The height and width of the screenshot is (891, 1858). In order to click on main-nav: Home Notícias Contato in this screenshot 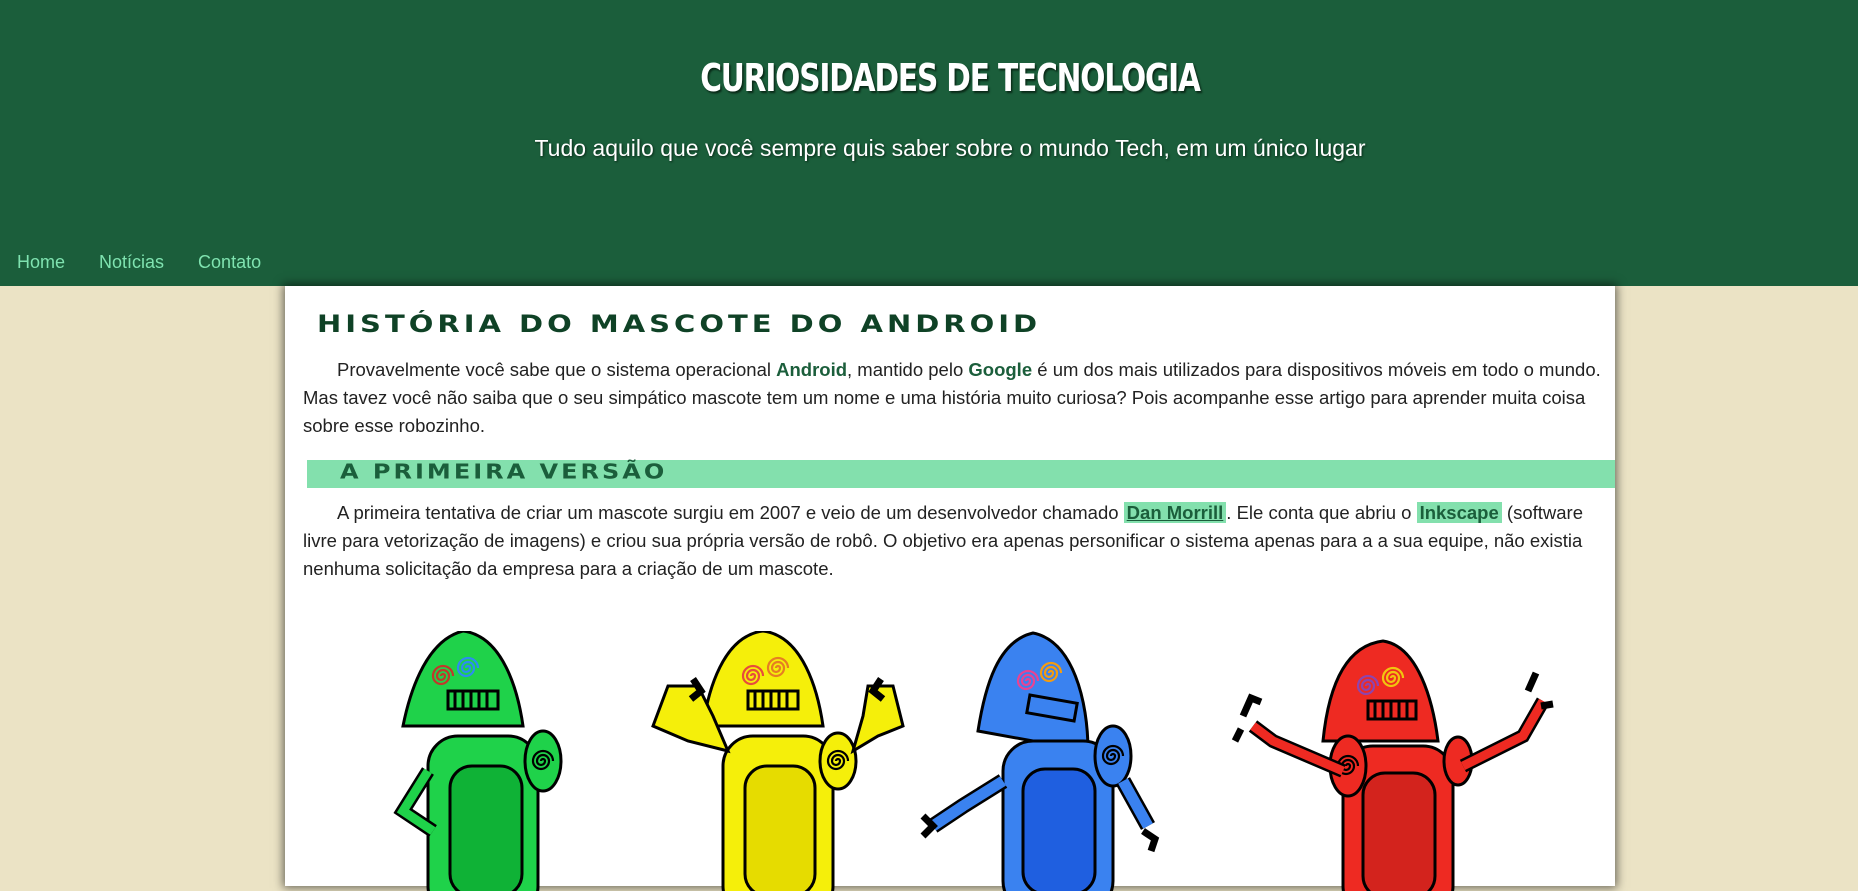, I will do `click(139, 262)`.